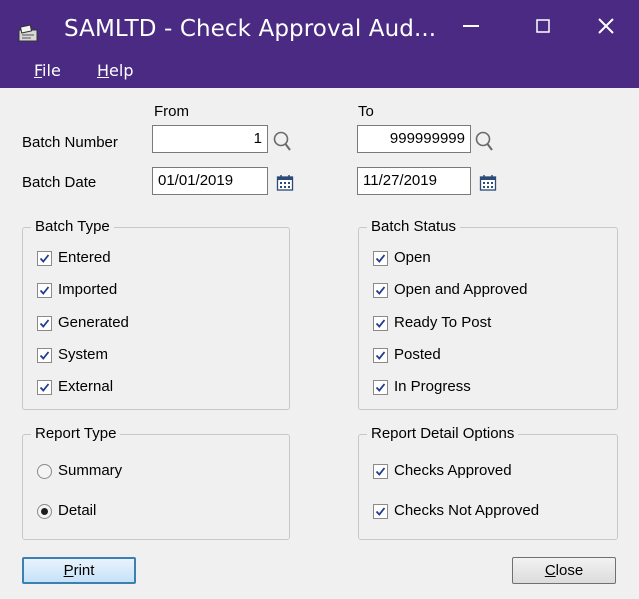 This screenshot has width=639, height=599. What do you see at coordinates (366, 111) in the screenshot?
I see `to-header: To` at bounding box center [366, 111].